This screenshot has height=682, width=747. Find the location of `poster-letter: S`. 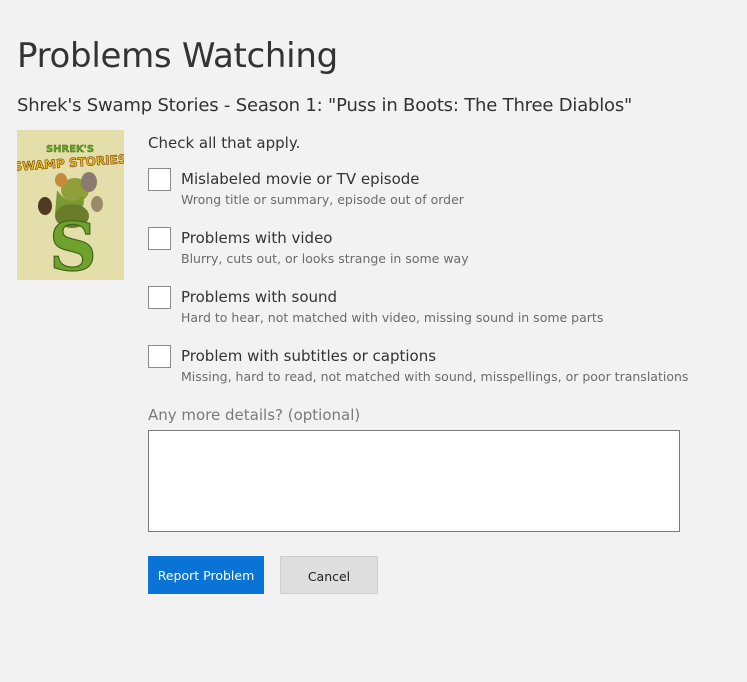

poster-letter: S is located at coordinates (73, 244).